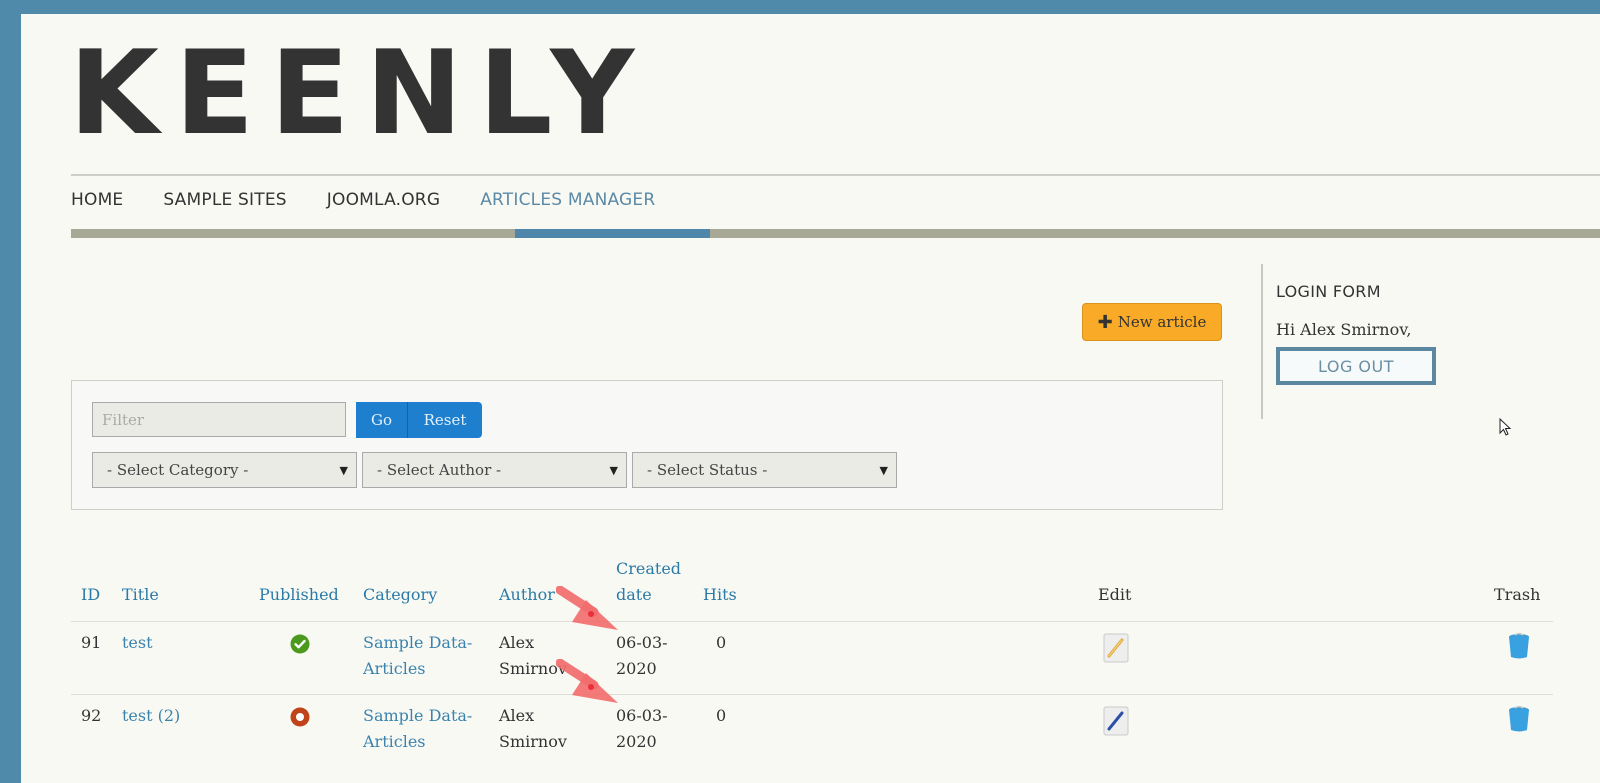  Describe the element at coordinates (151, 716) in the screenshot. I see `row-title-link: test (2)` at that location.